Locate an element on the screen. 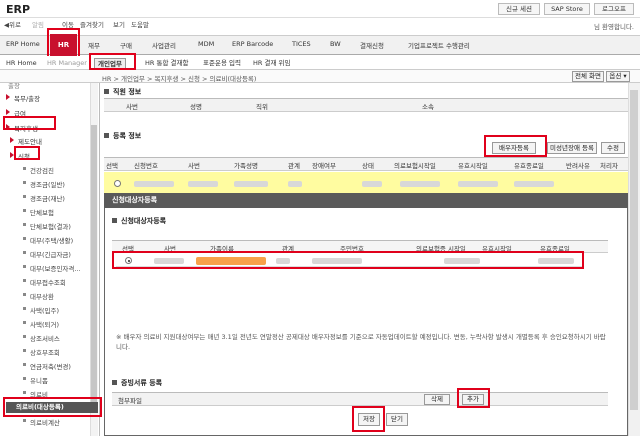 Image resolution: width=640 pixels, height=436 pixels. sidebar-item-mutual-aid: 상호부조회 is located at coordinates (41, 352).